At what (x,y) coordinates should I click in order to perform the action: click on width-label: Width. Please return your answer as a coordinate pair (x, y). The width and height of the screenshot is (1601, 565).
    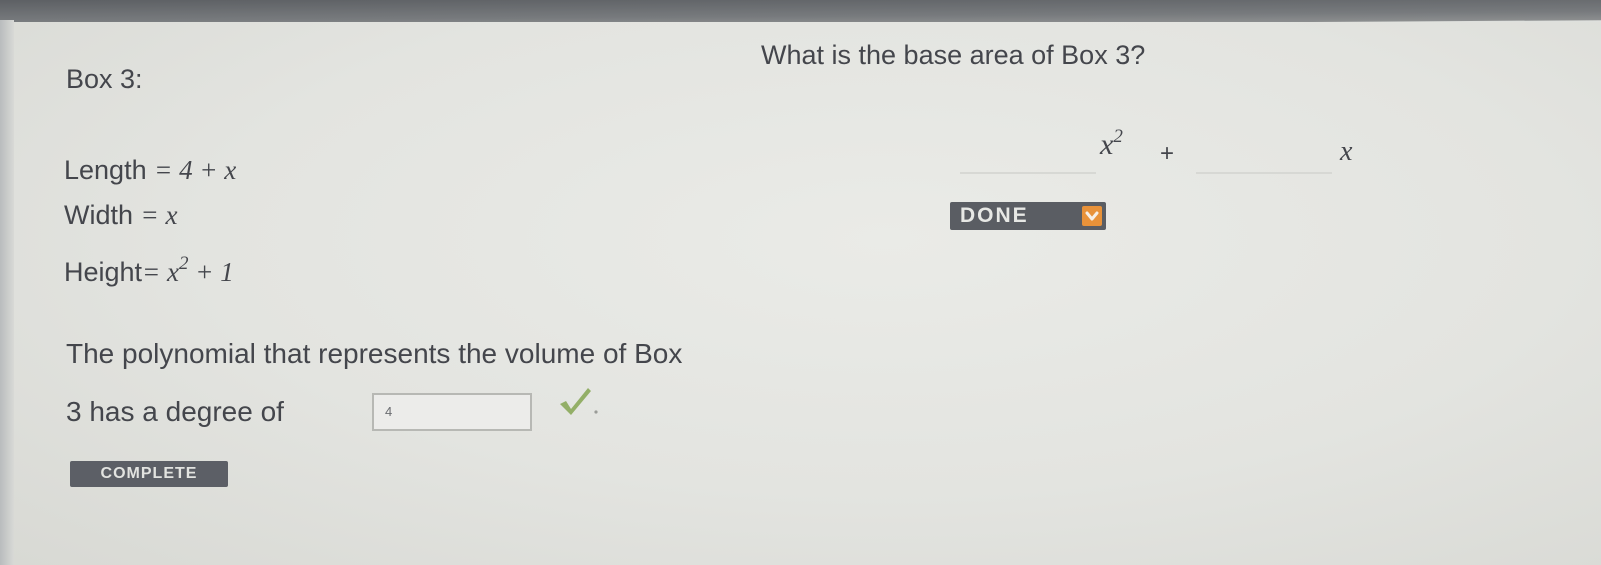
    Looking at the image, I should click on (99, 215).